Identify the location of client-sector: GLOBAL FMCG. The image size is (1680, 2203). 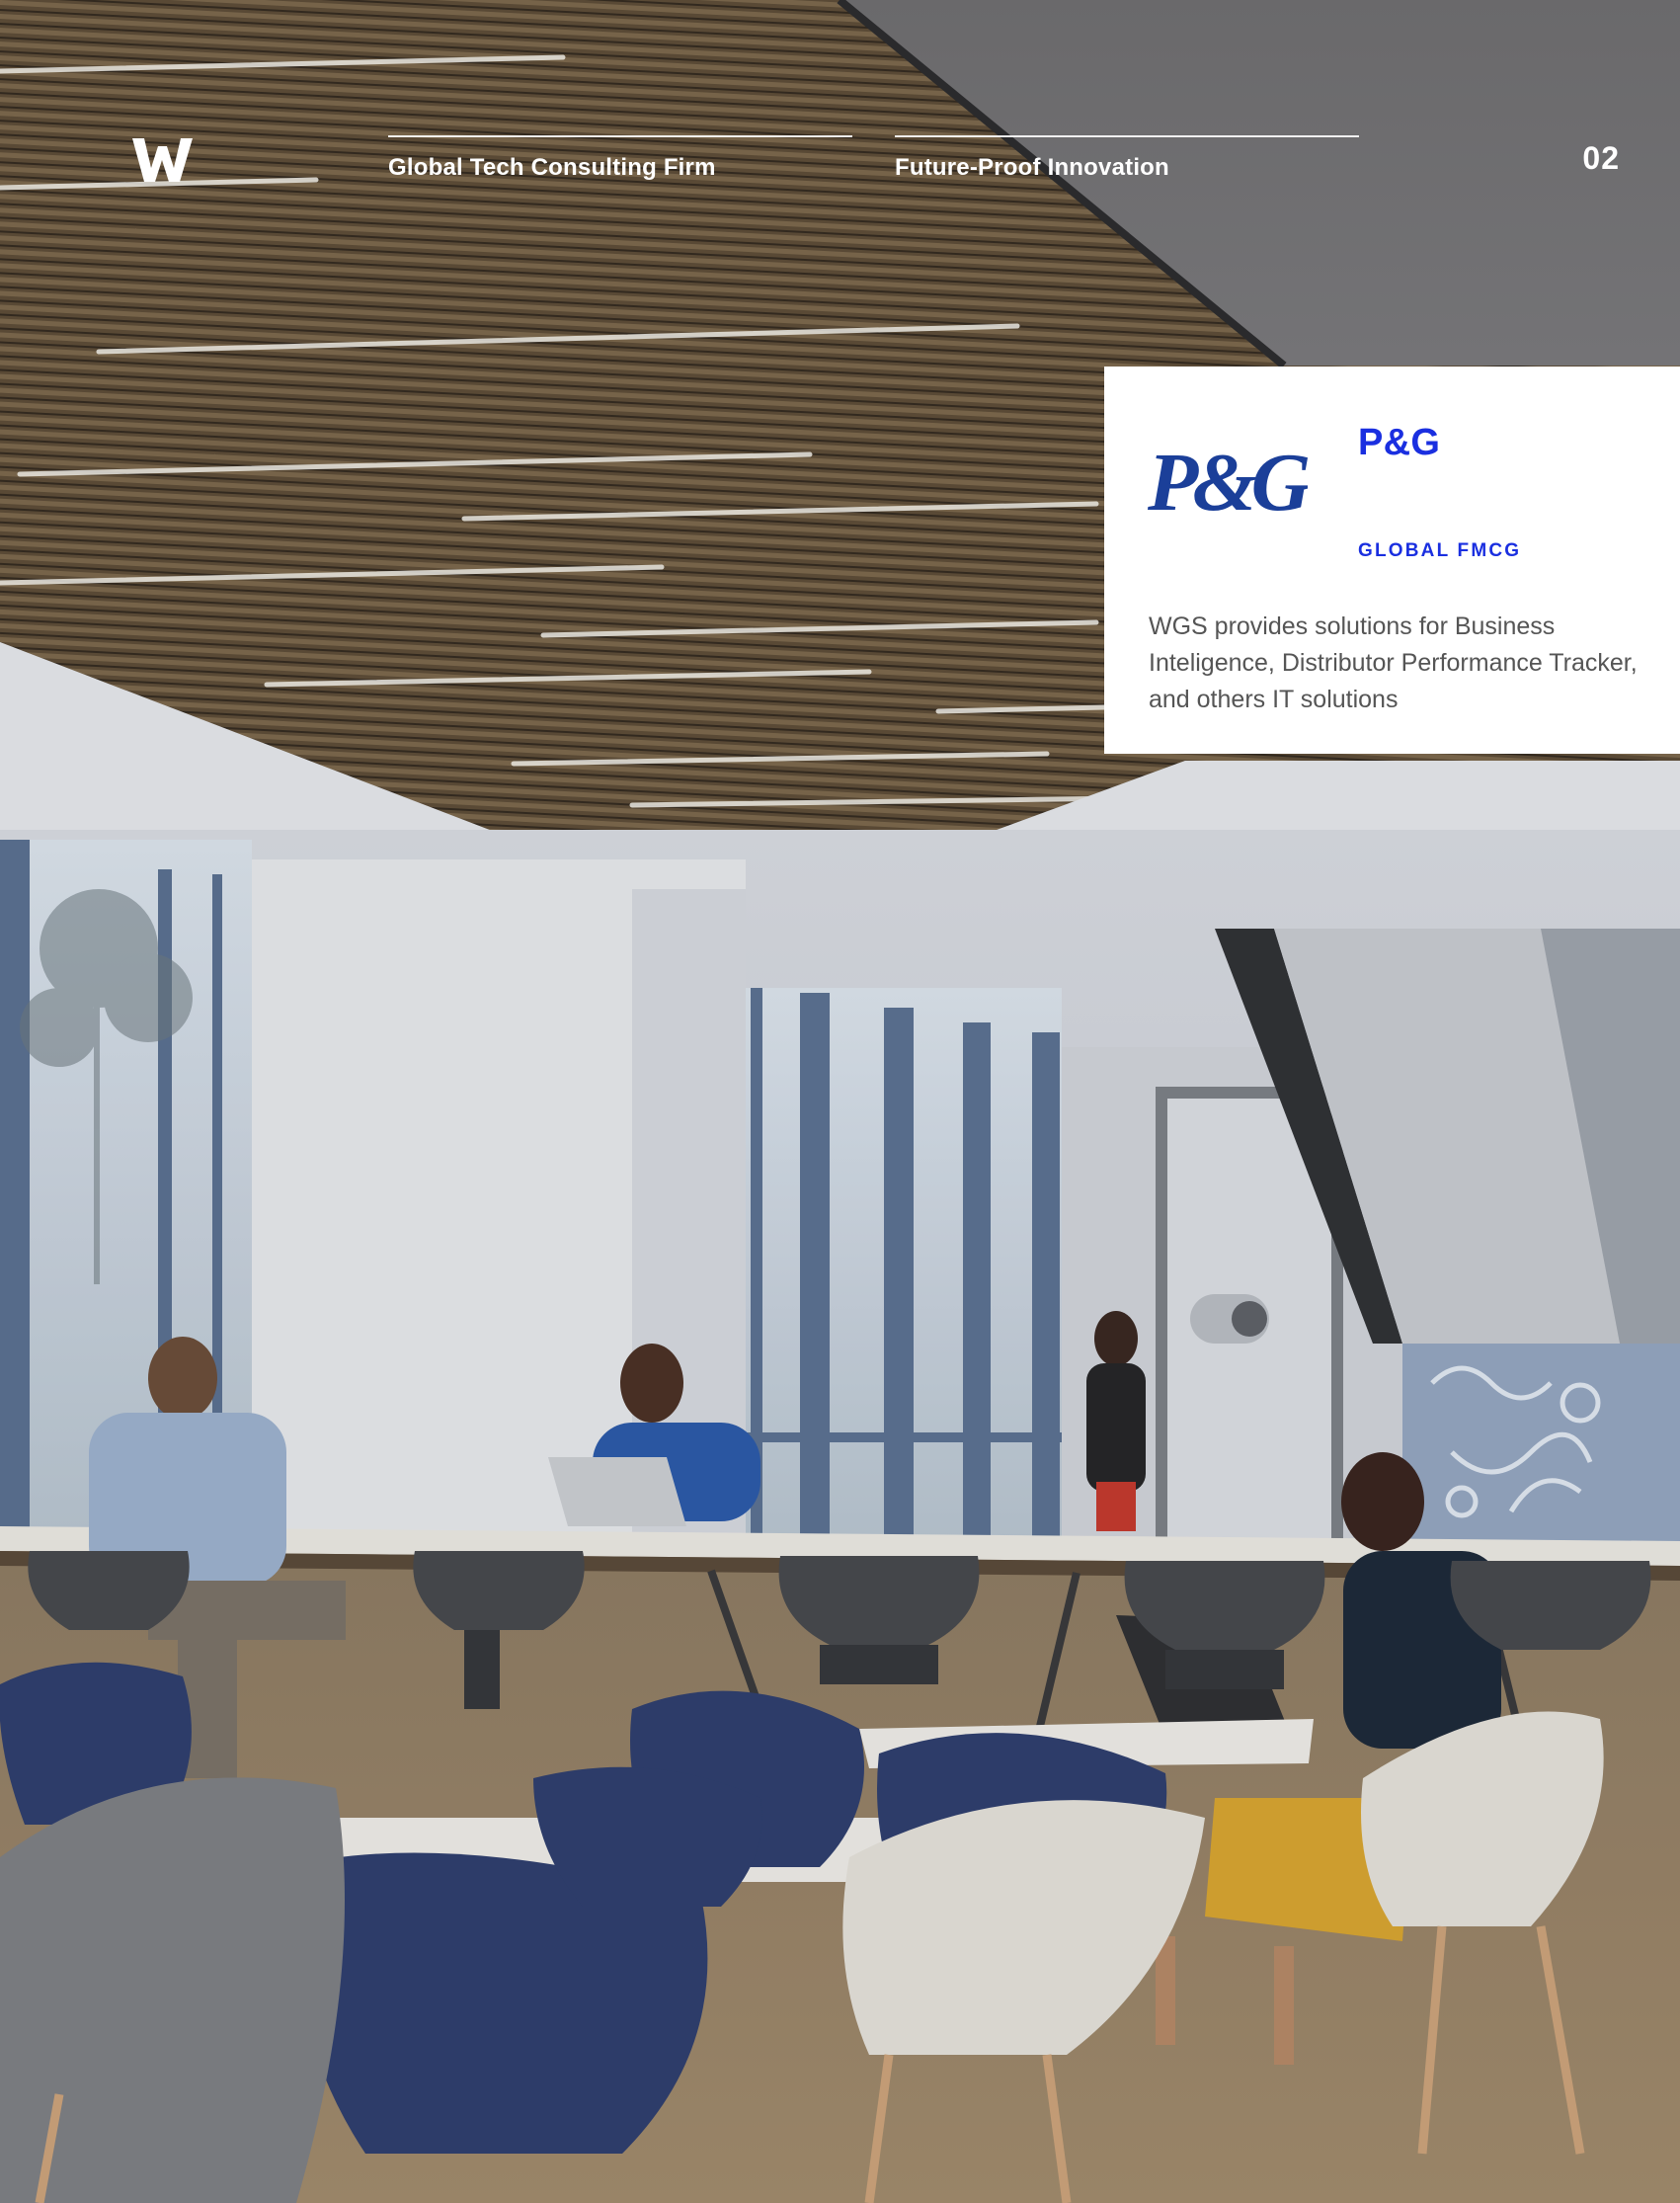
(1440, 550).